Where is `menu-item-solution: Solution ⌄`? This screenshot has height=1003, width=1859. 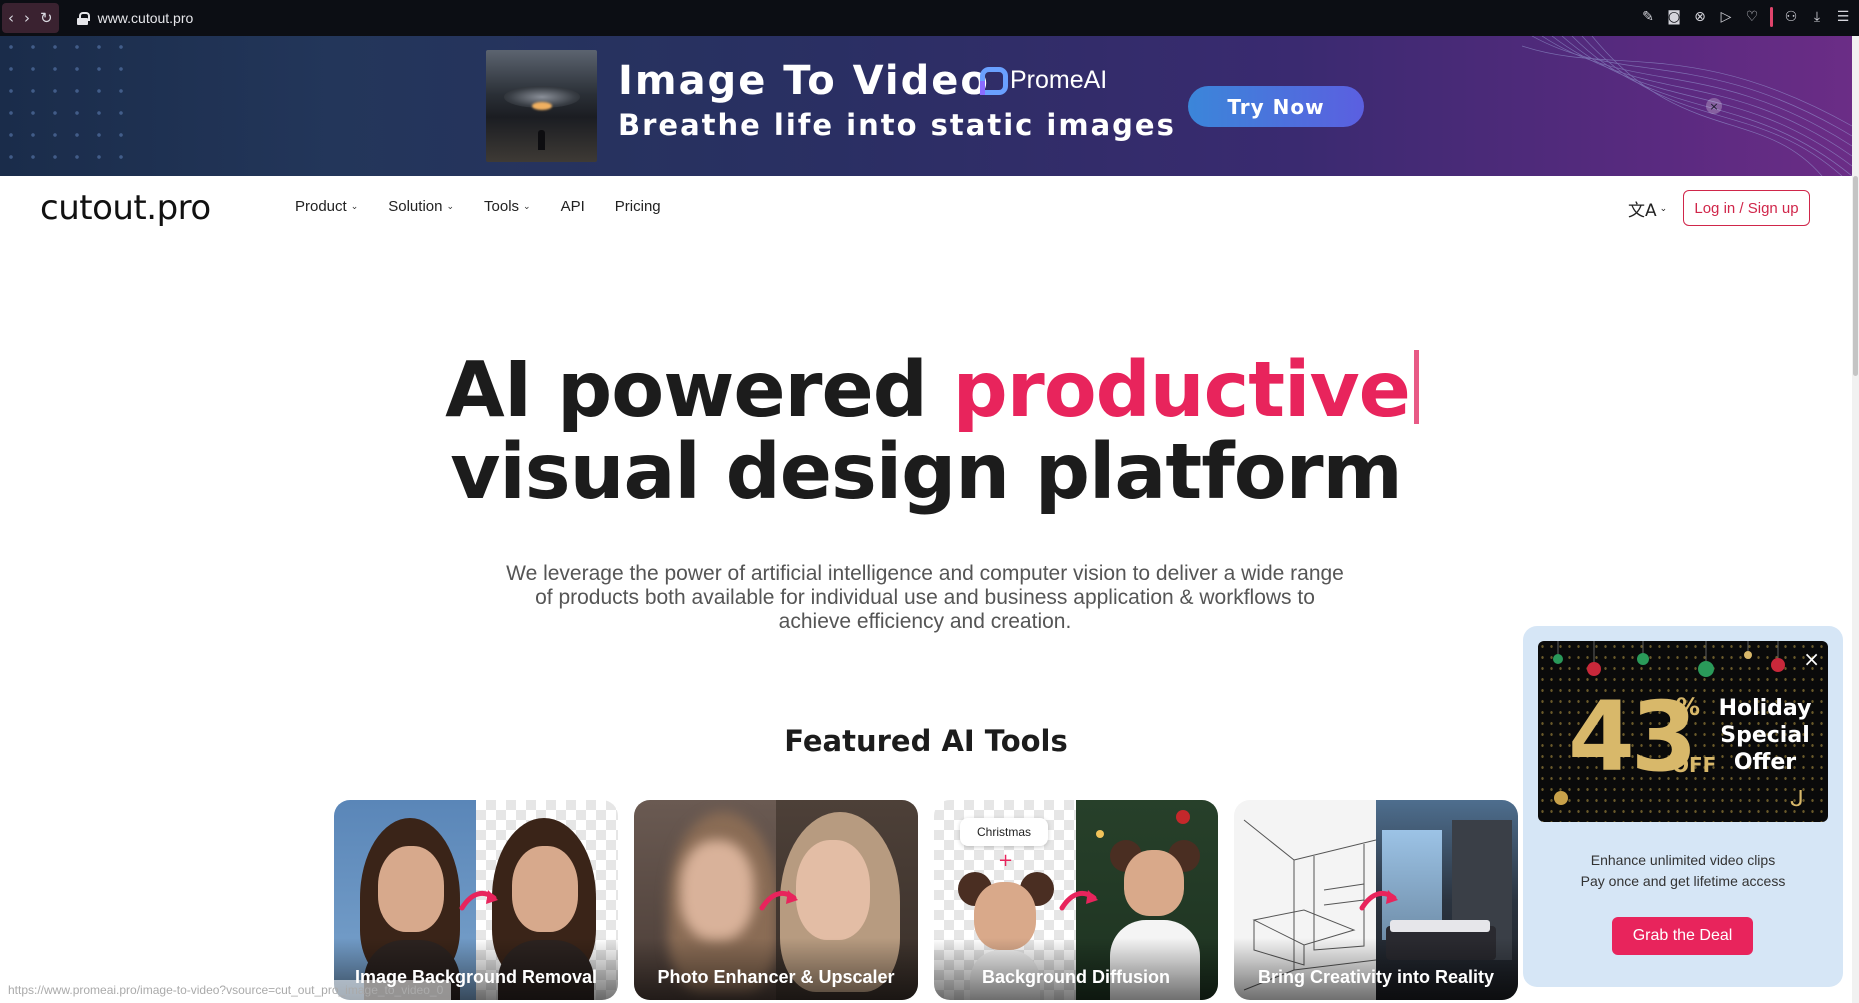
menu-item-solution: Solution ⌄ is located at coordinates (421, 206).